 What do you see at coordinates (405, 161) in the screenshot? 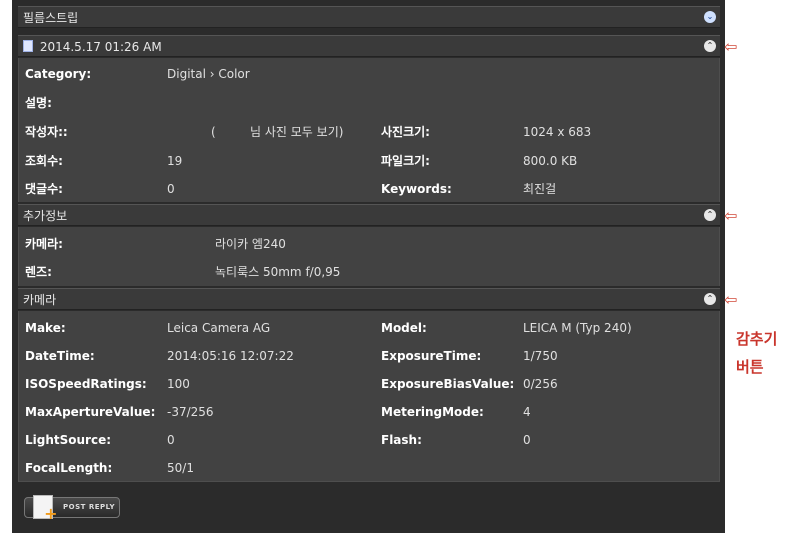
I see `file-size-label: 파일크기:` at bounding box center [405, 161].